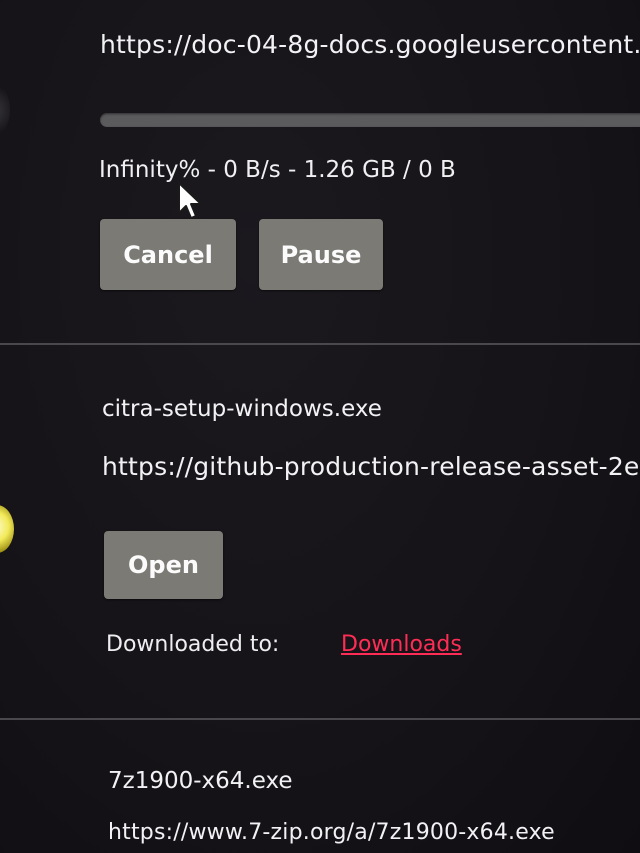 The width and height of the screenshot is (640, 853). I want to click on cancel-button: Cancel, so click(168, 254).